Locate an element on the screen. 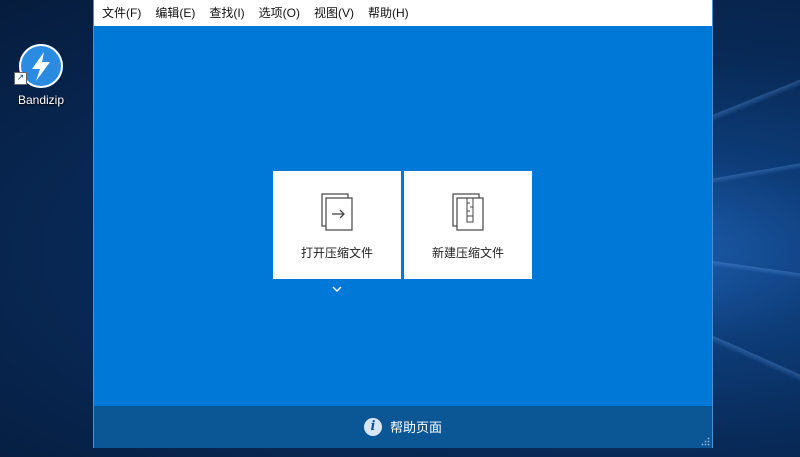  info-icon: i is located at coordinates (373, 426).